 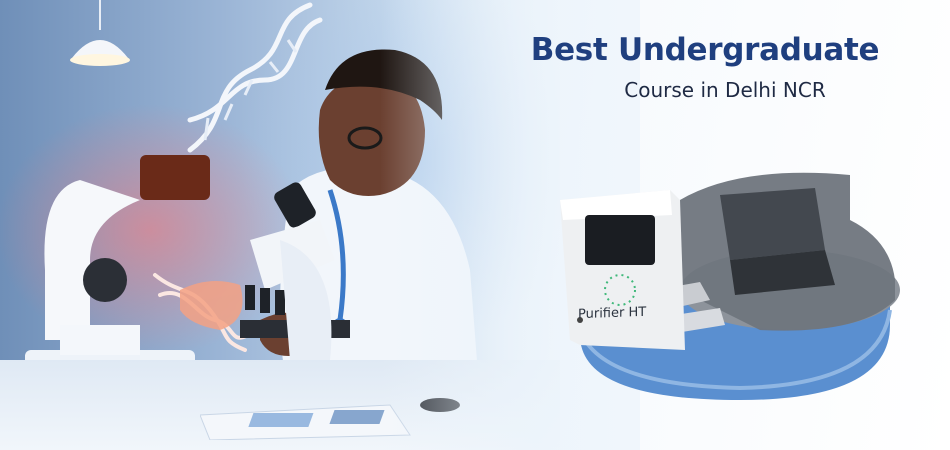 I want to click on ceiling-lamp-icon, so click(x=100, y=33).